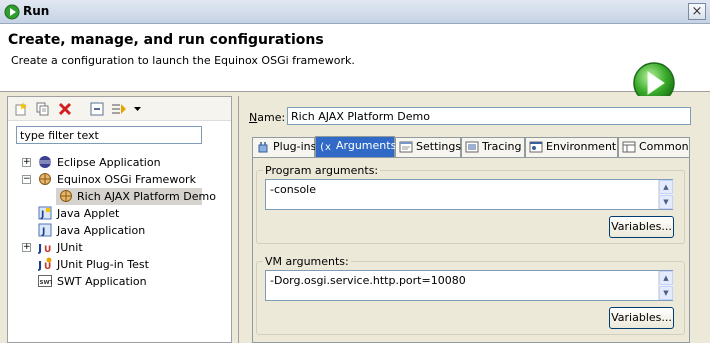  What do you see at coordinates (88, 213) in the screenshot?
I see `tree-item-label: Java Applet` at bounding box center [88, 213].